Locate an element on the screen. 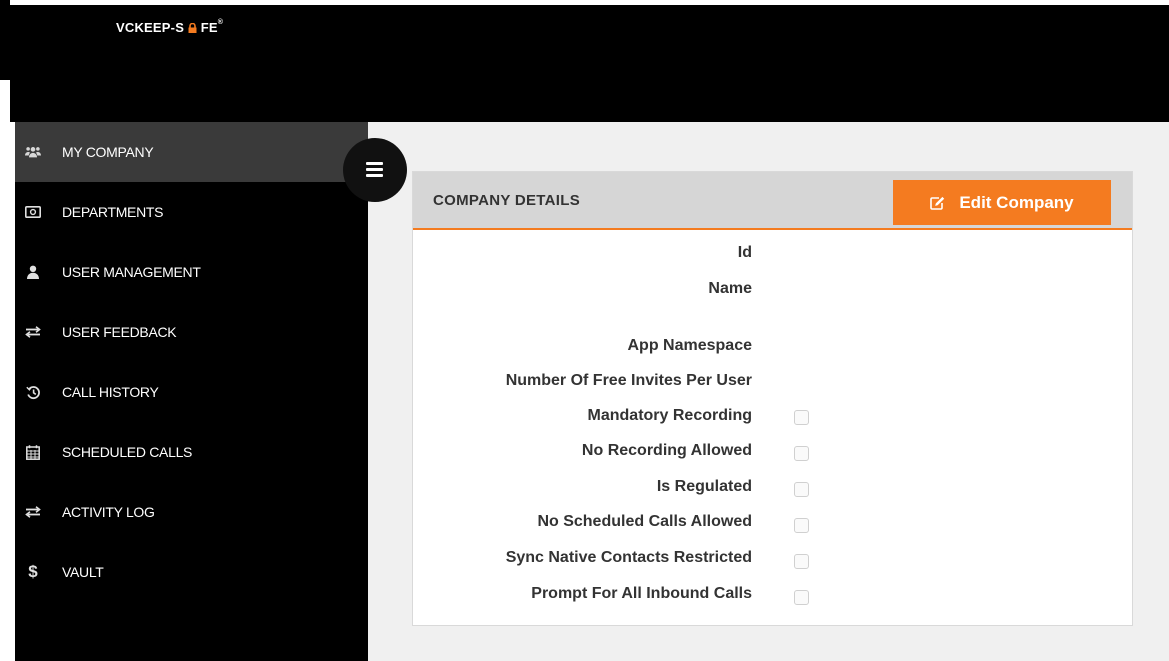 The image size is (1169, 661). sidebar-item-label: MY COMPANY is located at coordinates (108, 152).